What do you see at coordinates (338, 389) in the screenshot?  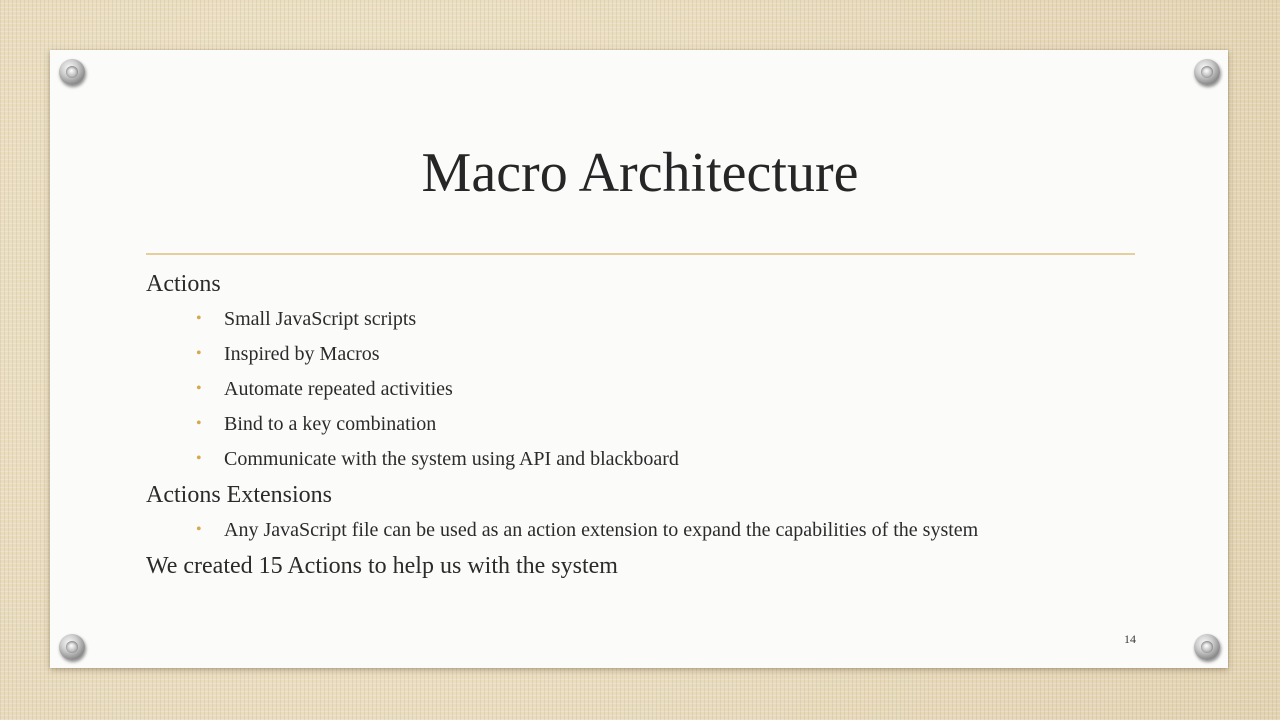 I see `list-item-text: Automate repeated activities` at bounding box center [338, 389].